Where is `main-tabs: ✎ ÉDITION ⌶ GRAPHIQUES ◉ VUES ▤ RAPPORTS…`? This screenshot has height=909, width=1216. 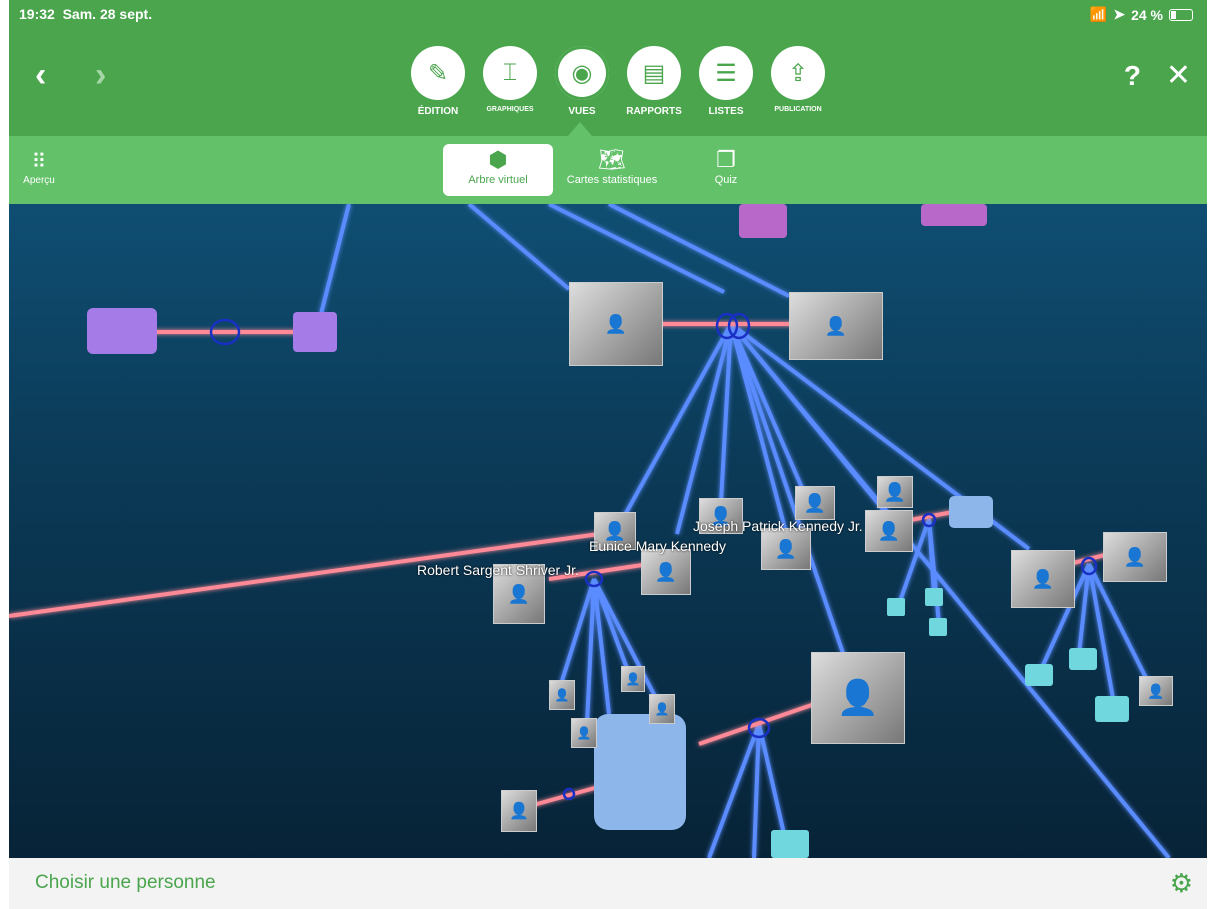 main-tabs: ✎ ÉDITION ⌶ GRAPHIQUES ◉ VUES ▤ RAPPORTS… is located at coordinates (618, 81).